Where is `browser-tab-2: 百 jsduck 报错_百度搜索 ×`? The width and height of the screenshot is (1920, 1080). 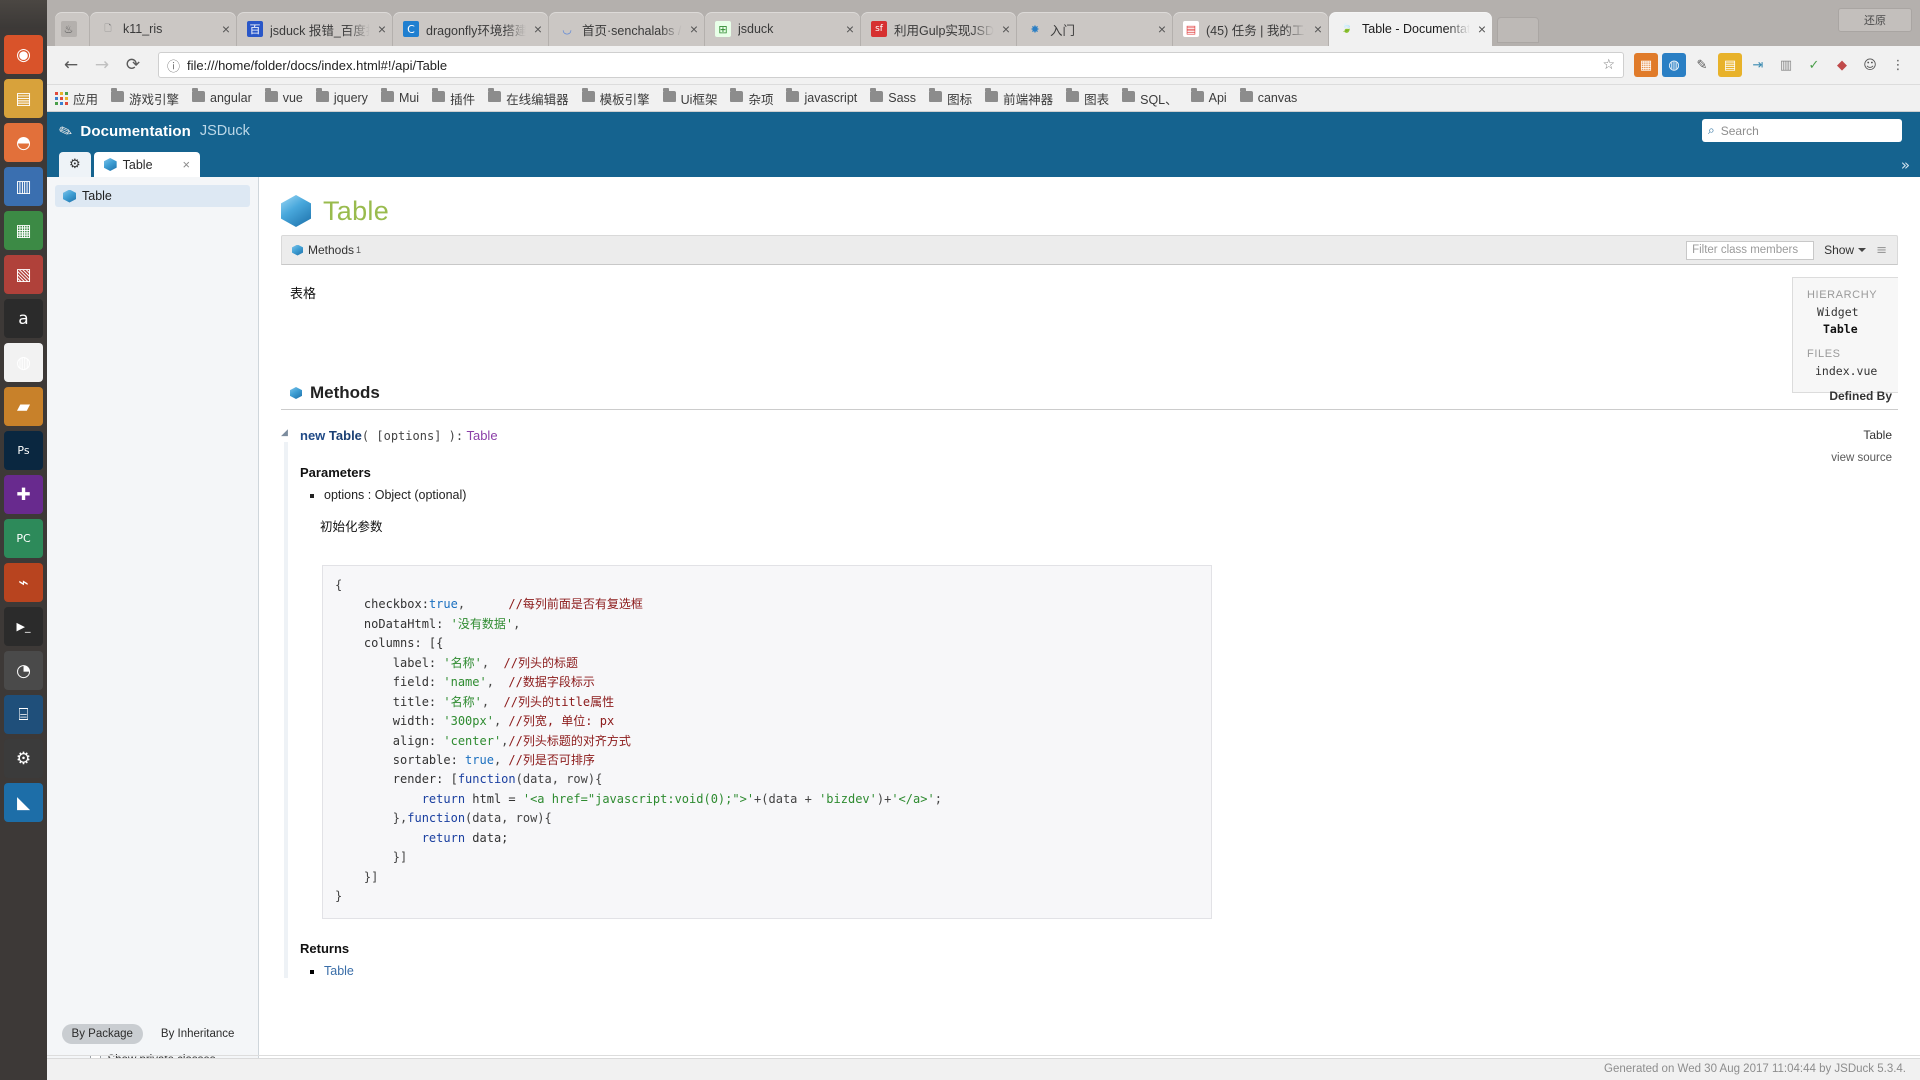
browser-tab-2: 百 jsduck 报错_百度搜索 × is located at coordinates (314, 29).